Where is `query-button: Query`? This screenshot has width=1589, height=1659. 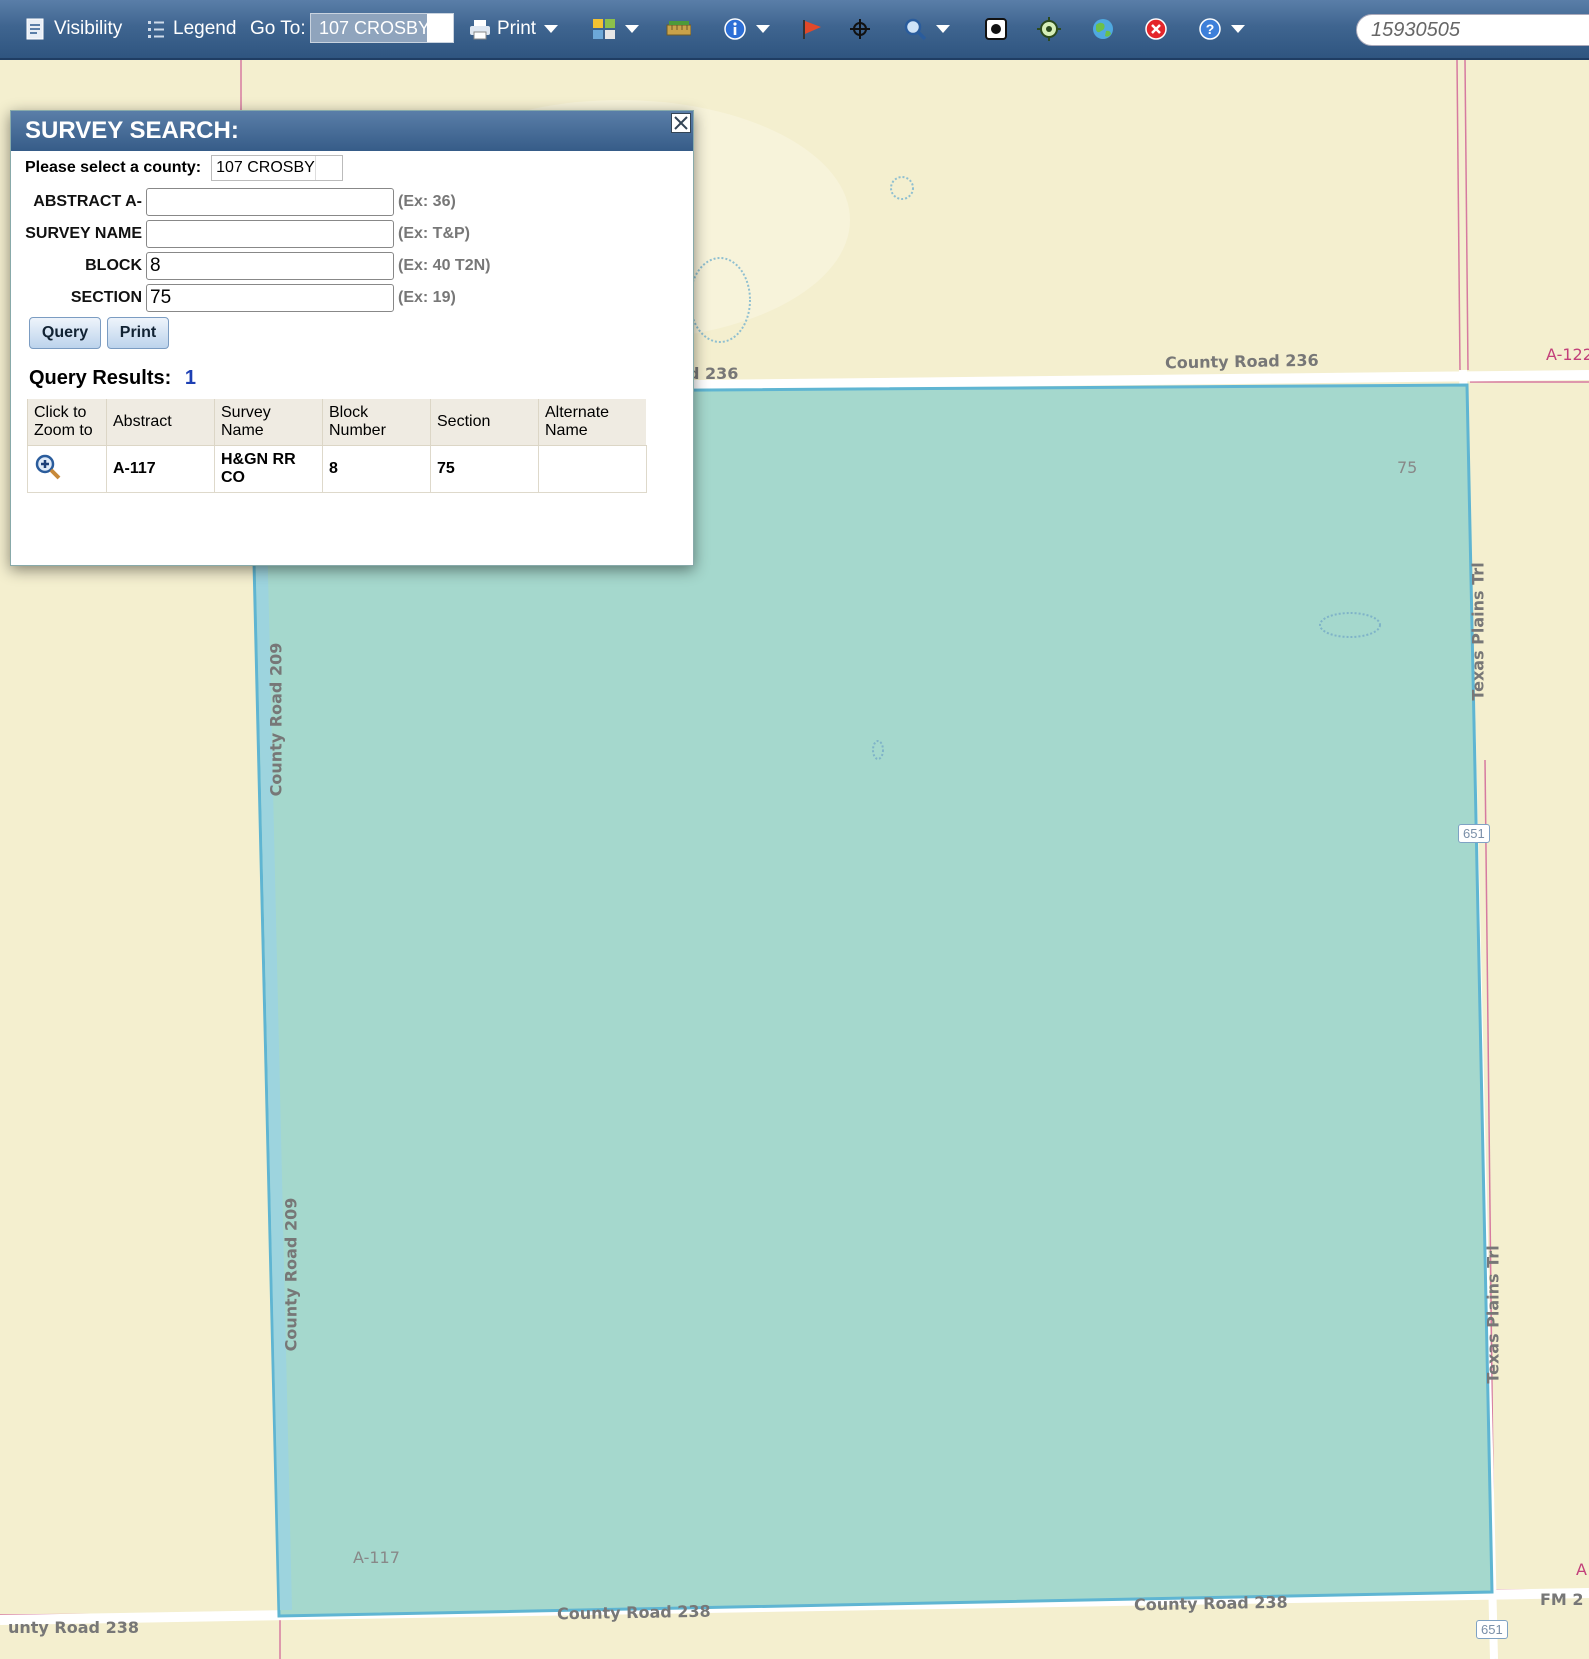
query-button: Query is located at coordinates (65, 333).